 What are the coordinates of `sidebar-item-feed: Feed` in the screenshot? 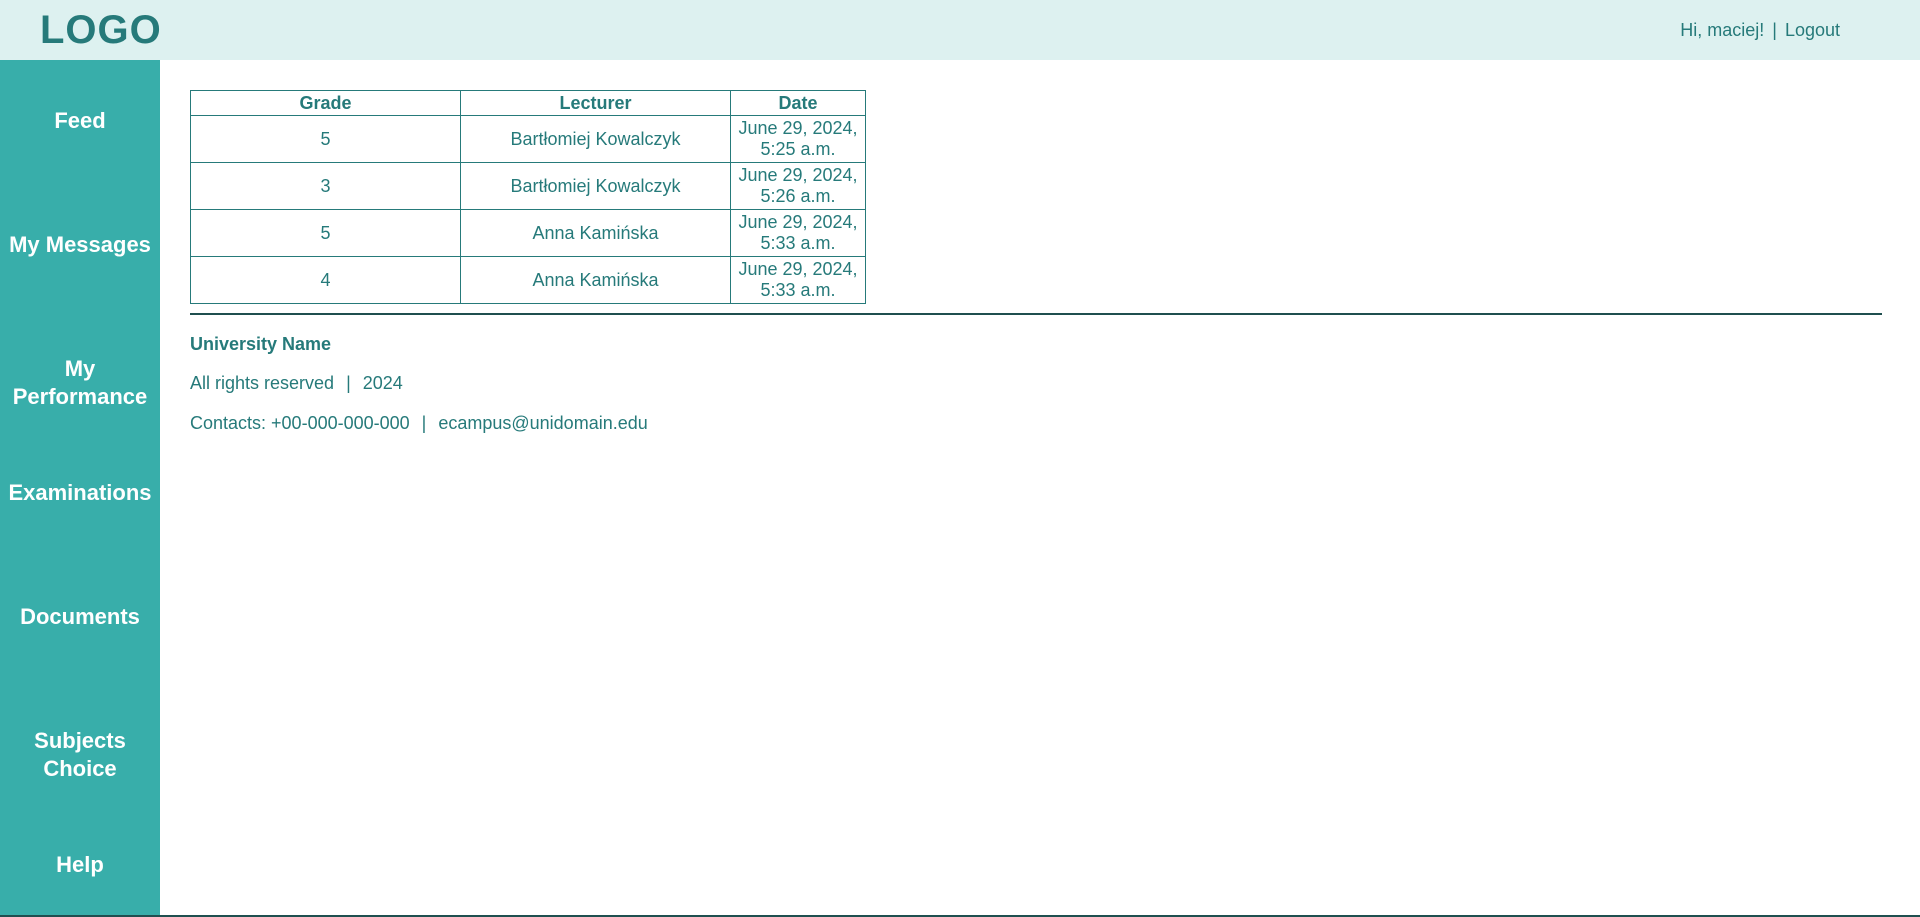 It's located at (80, 121).